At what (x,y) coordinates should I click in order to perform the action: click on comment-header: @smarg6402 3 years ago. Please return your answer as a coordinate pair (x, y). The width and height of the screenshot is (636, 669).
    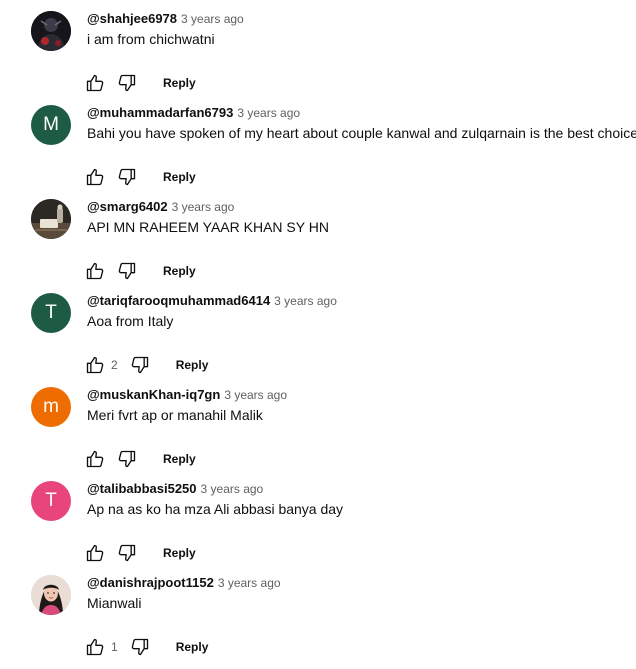
    Looking at the image, I should click on (160, 207).